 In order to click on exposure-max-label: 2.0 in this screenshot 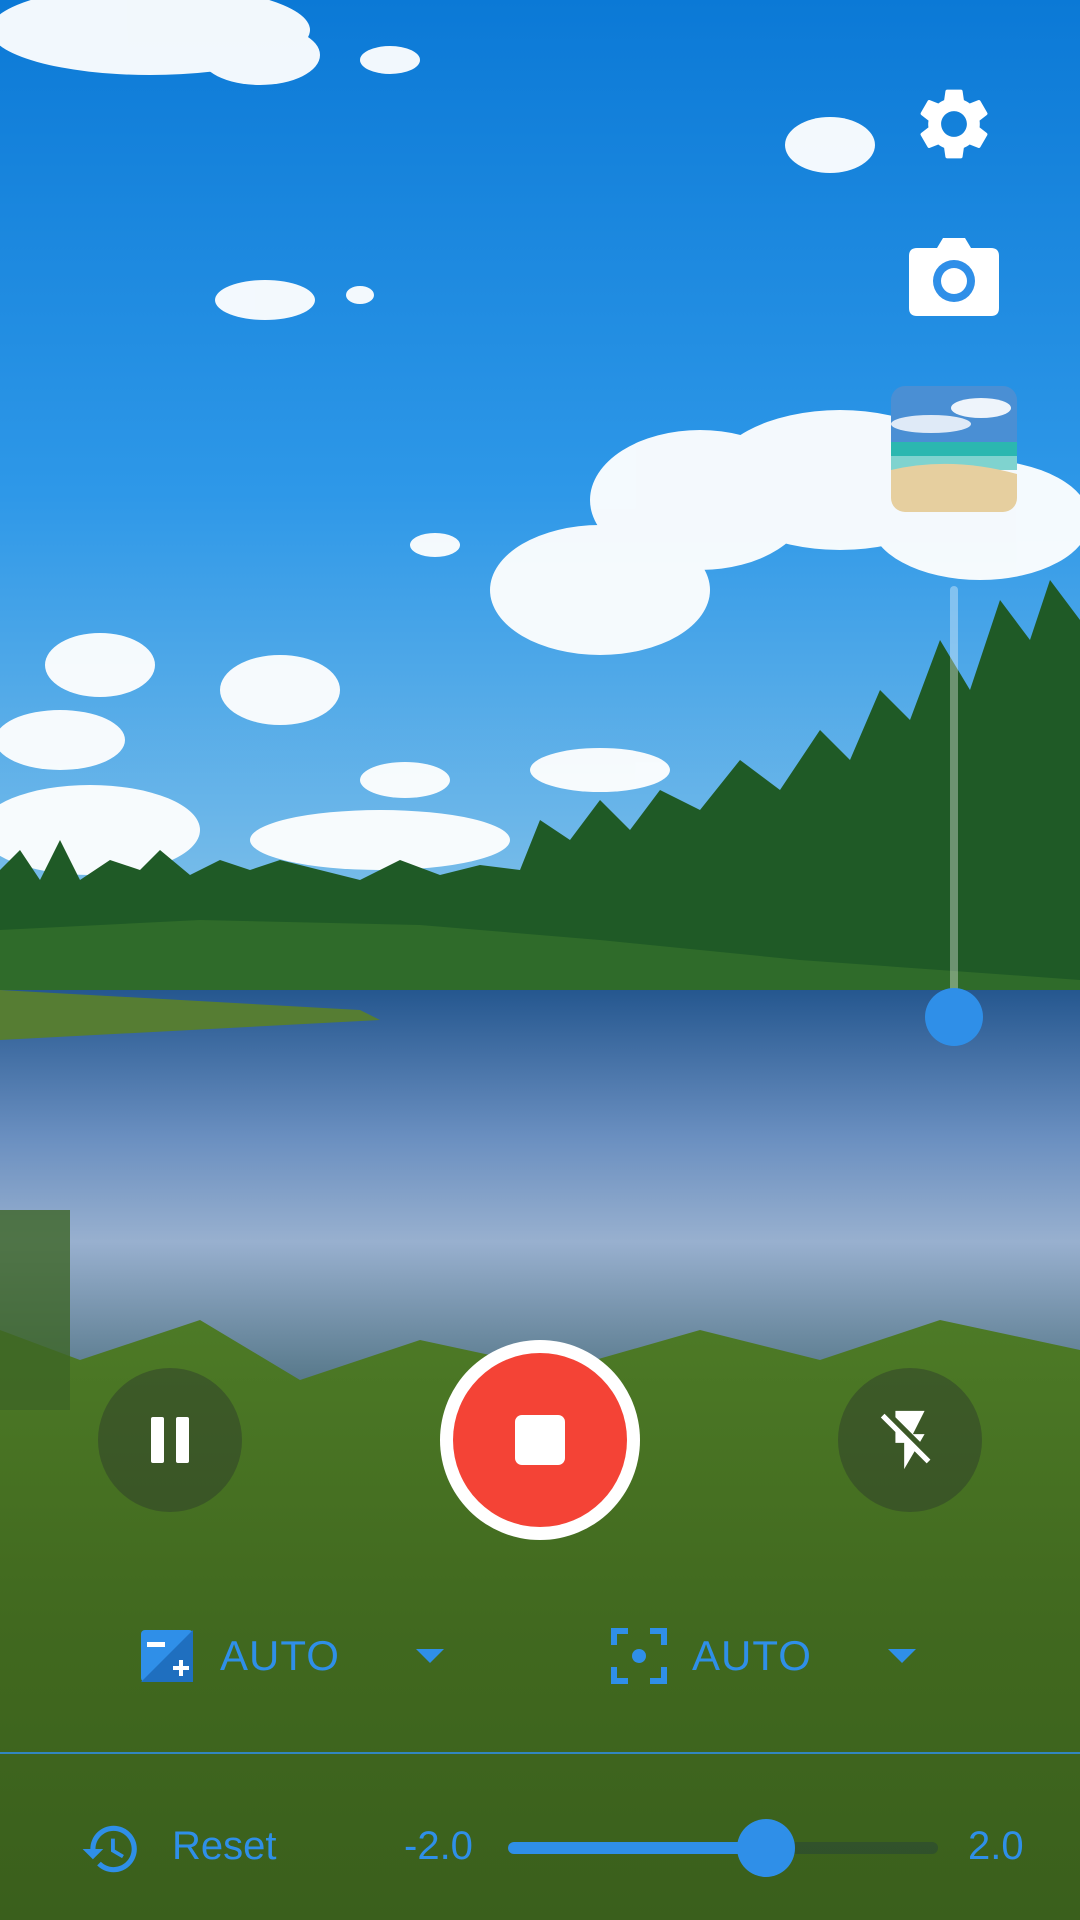, I will do `click(996, 1846)`.